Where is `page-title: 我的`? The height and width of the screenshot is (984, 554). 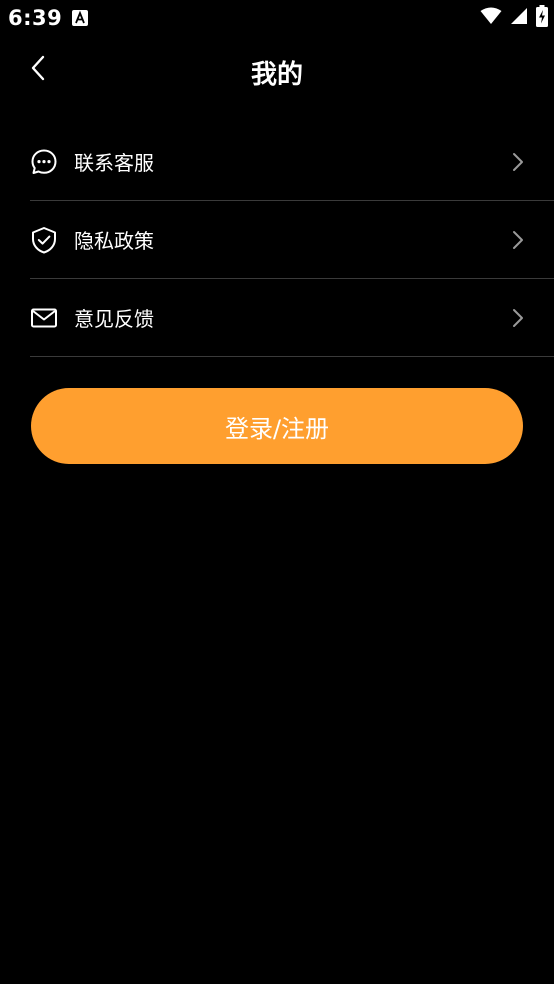
page-title: 我的 is located at coordinates (276, 75).